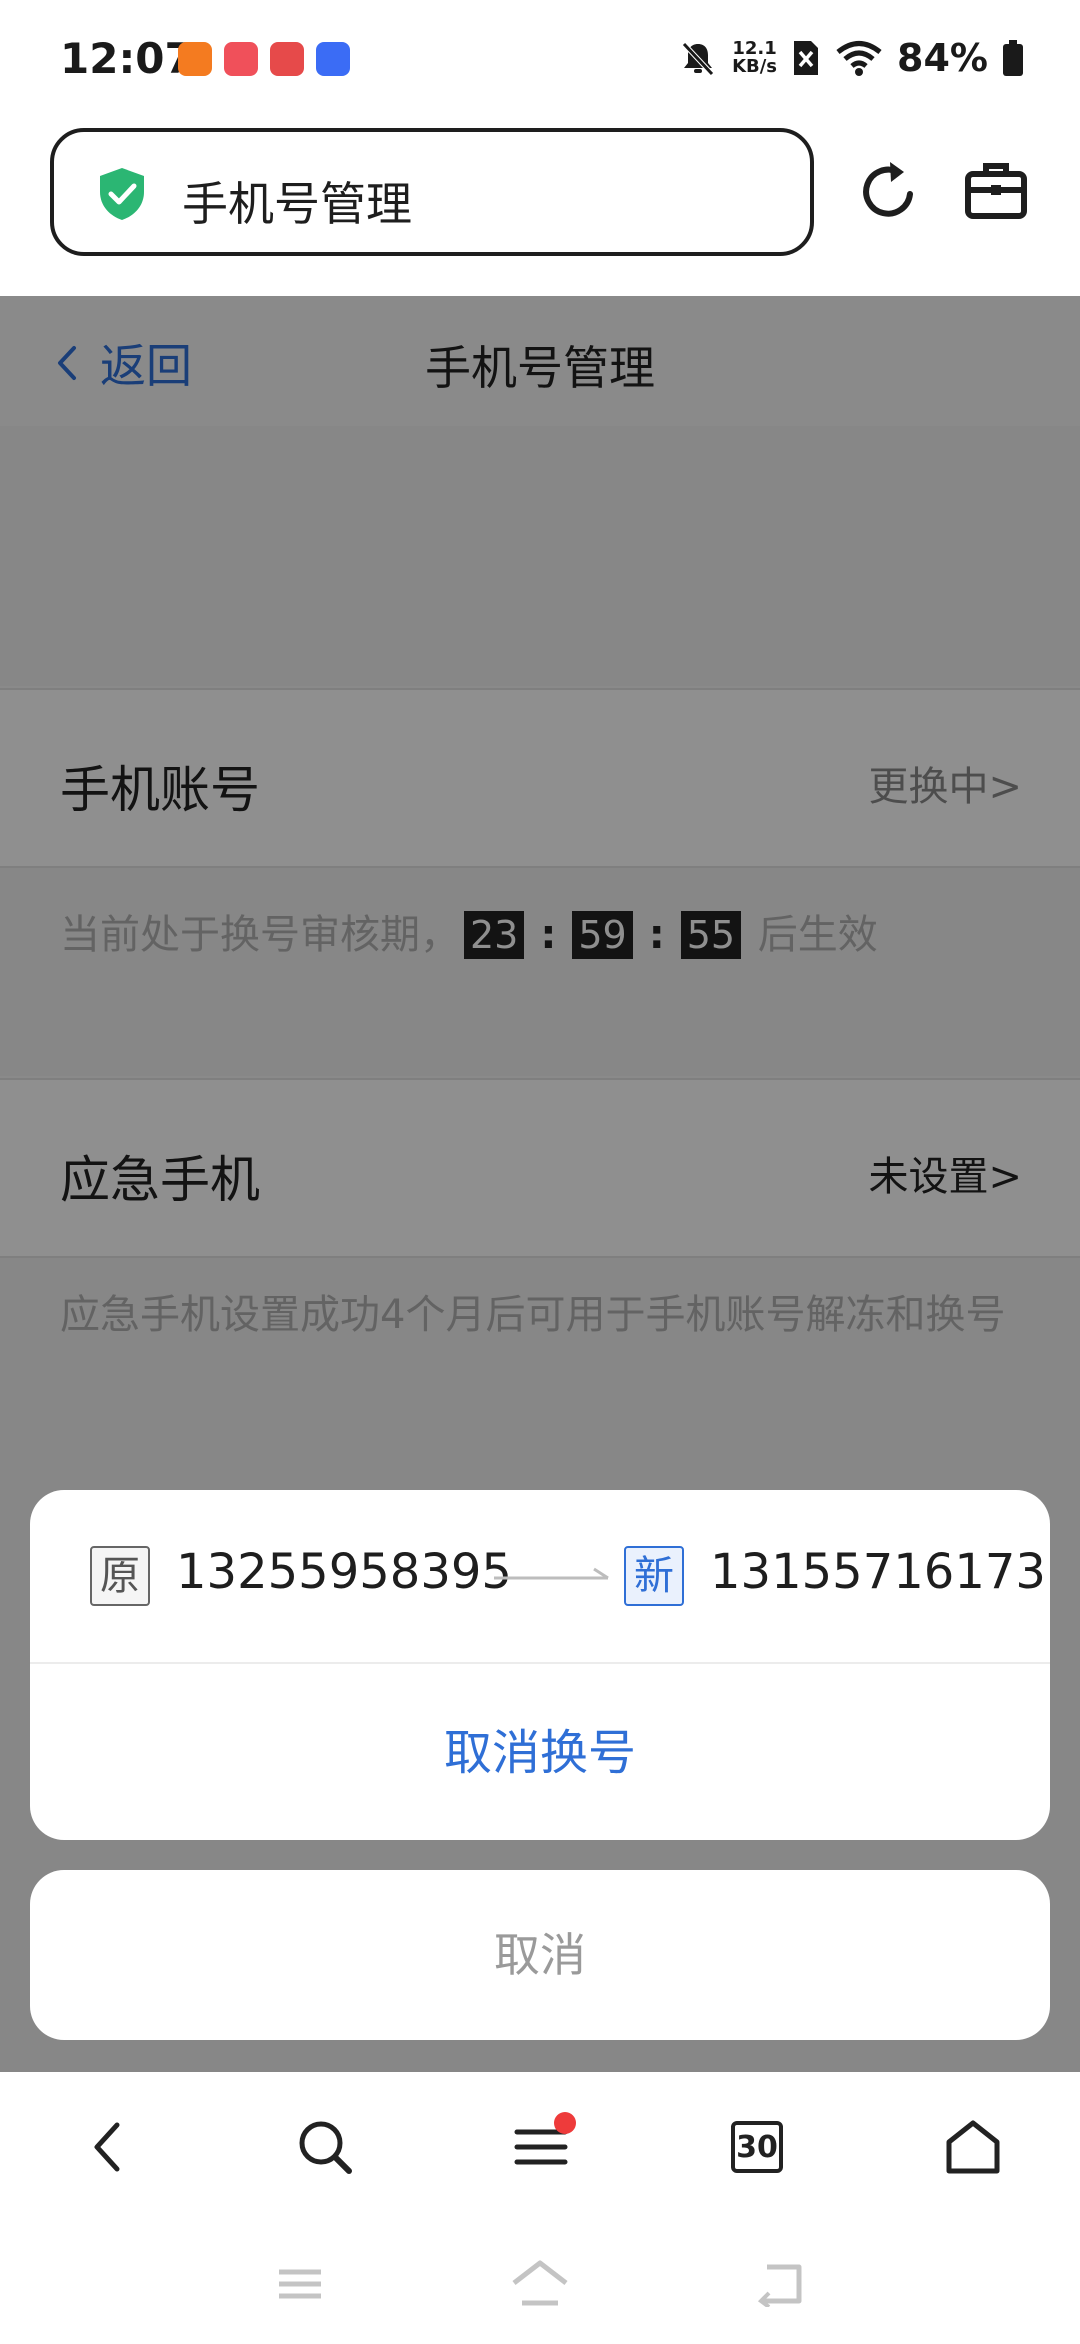 The image size is (1080, 2344). I want to click on old-number-tag: 原, so click(120, 1576).